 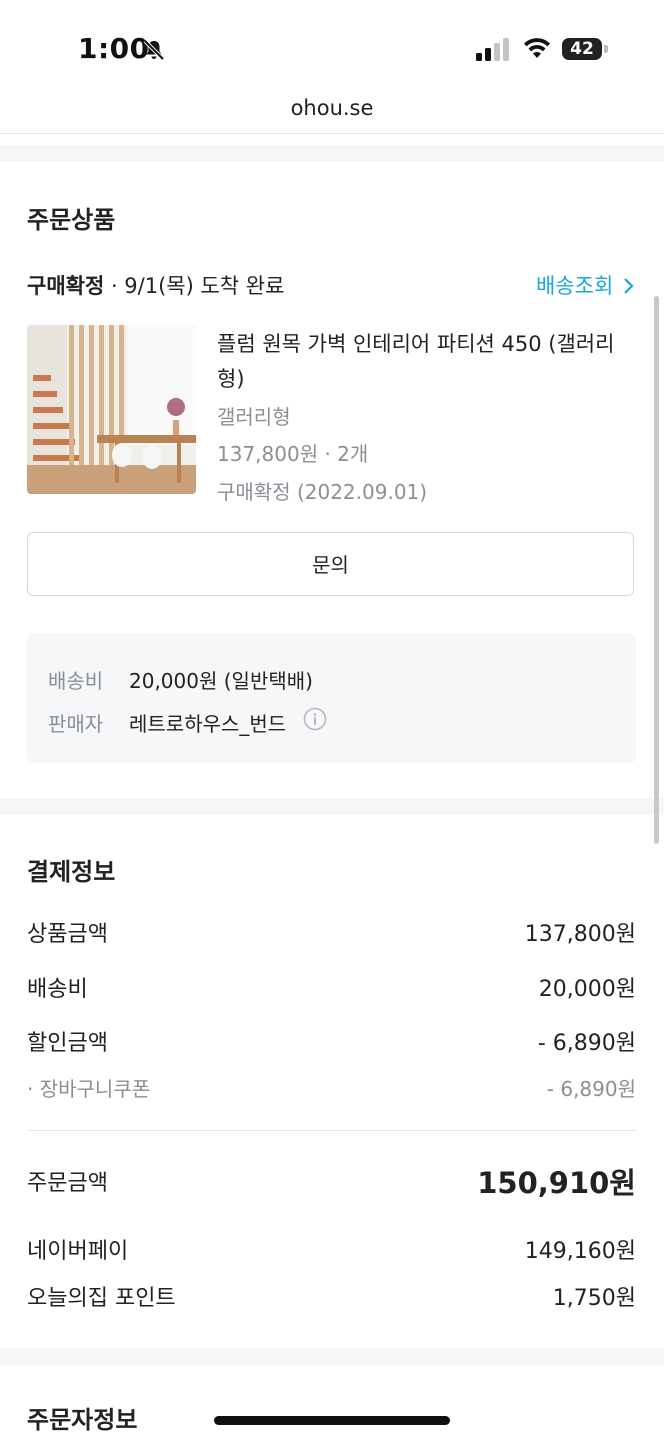 What do you see at coordinates (594, 1298) in the screenshot?
I see `payment-method-value: 1,750원` at bounding box center [594, 1298].